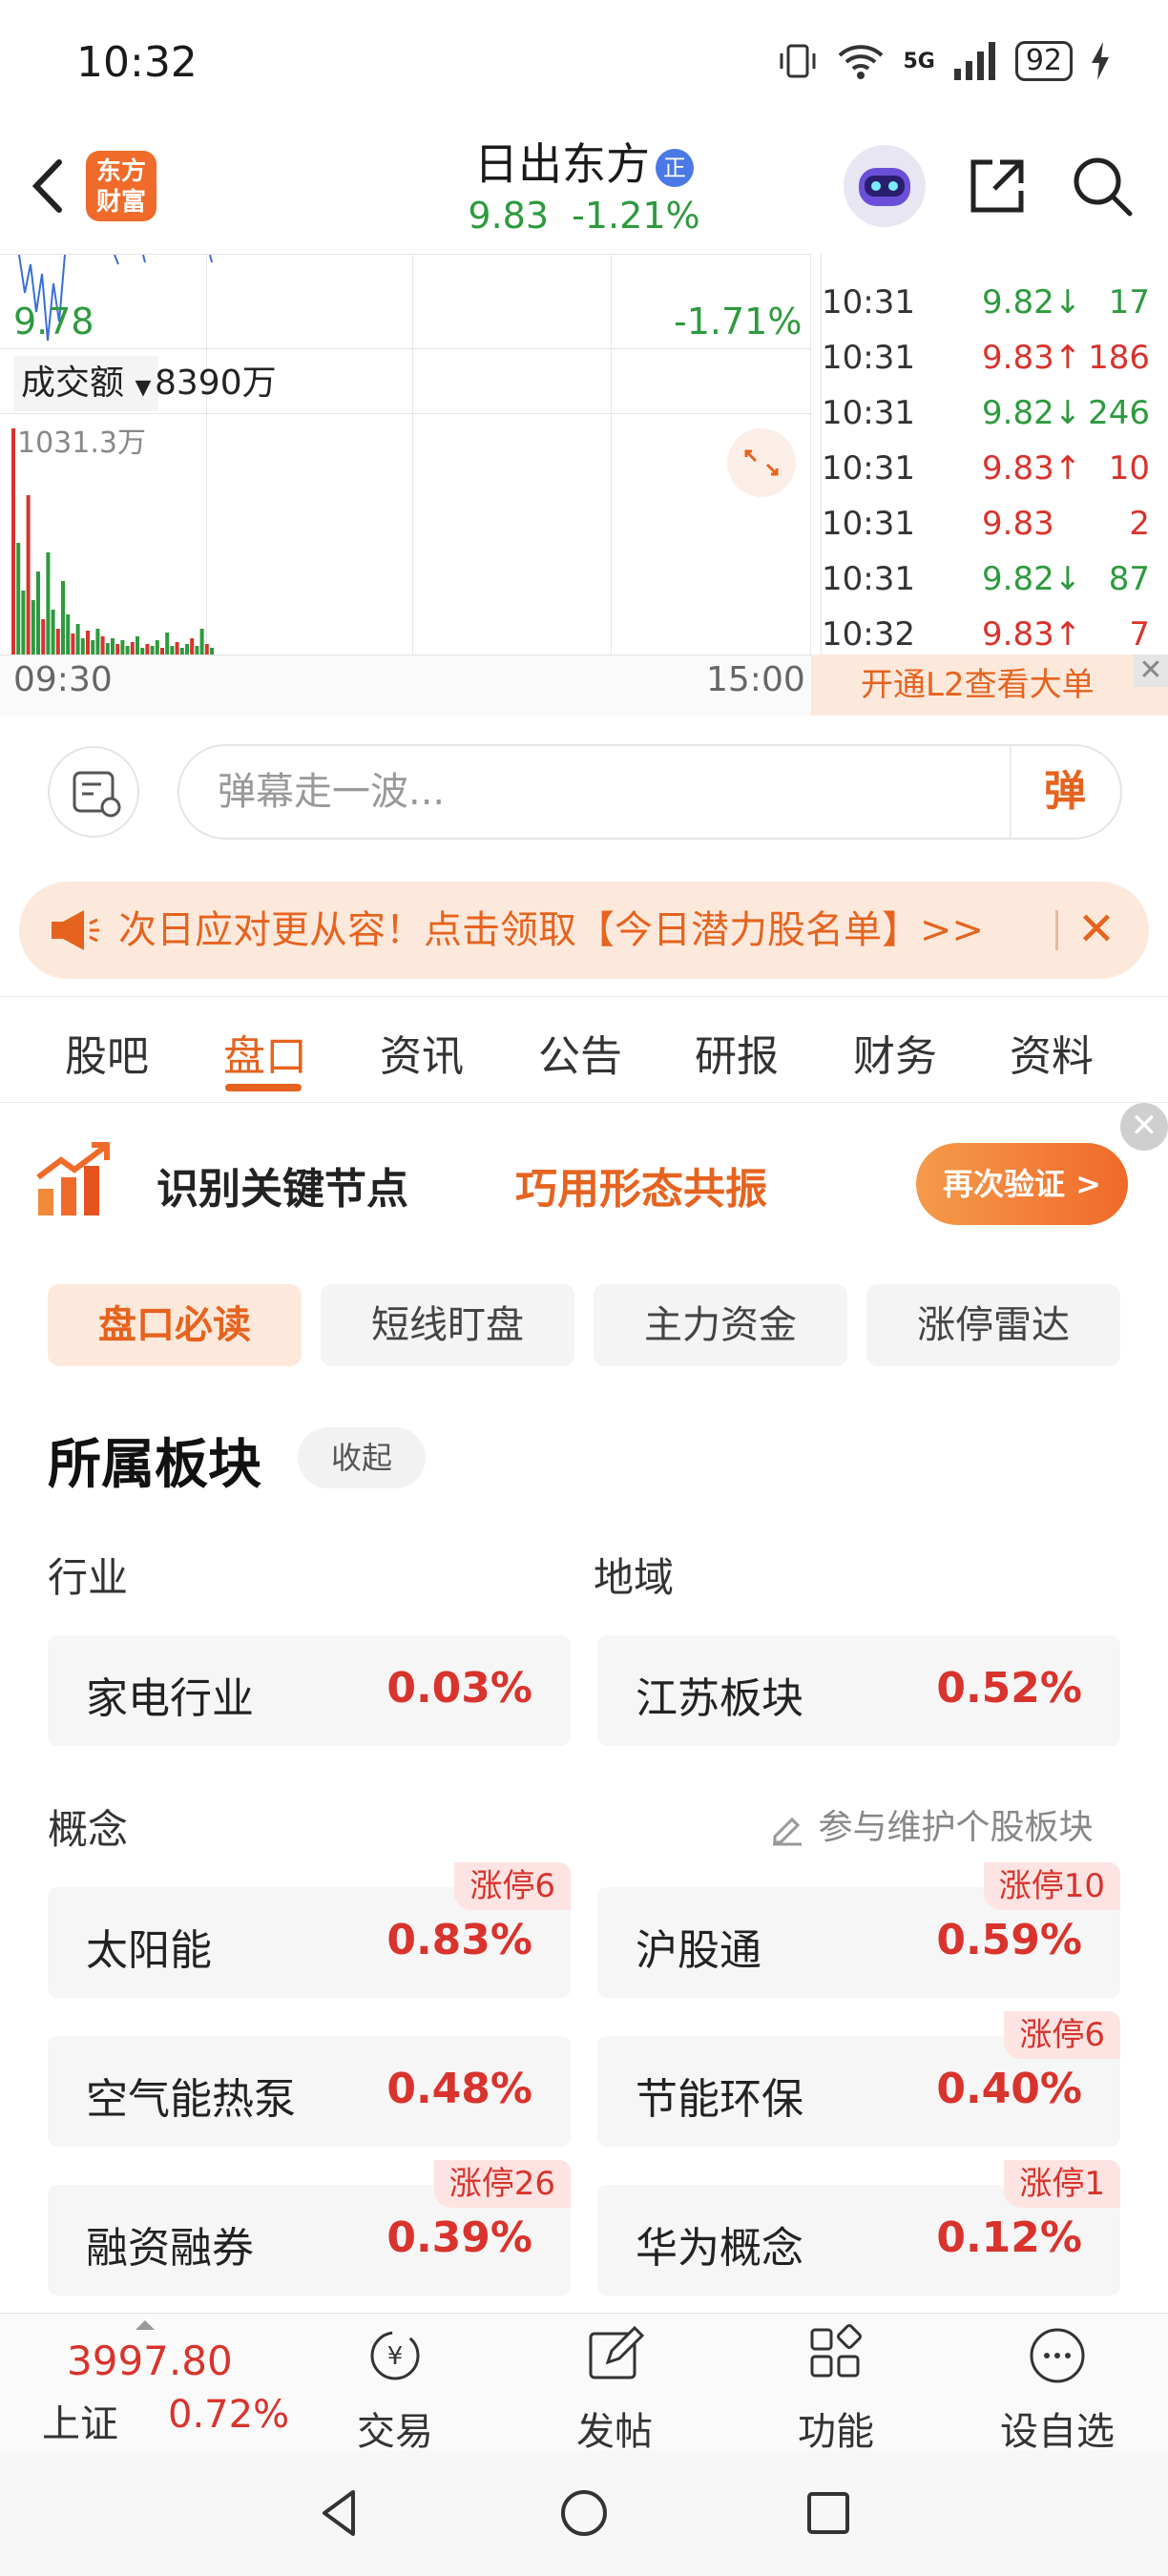  I want to click on index-name: 上证, so click(80, 2420).